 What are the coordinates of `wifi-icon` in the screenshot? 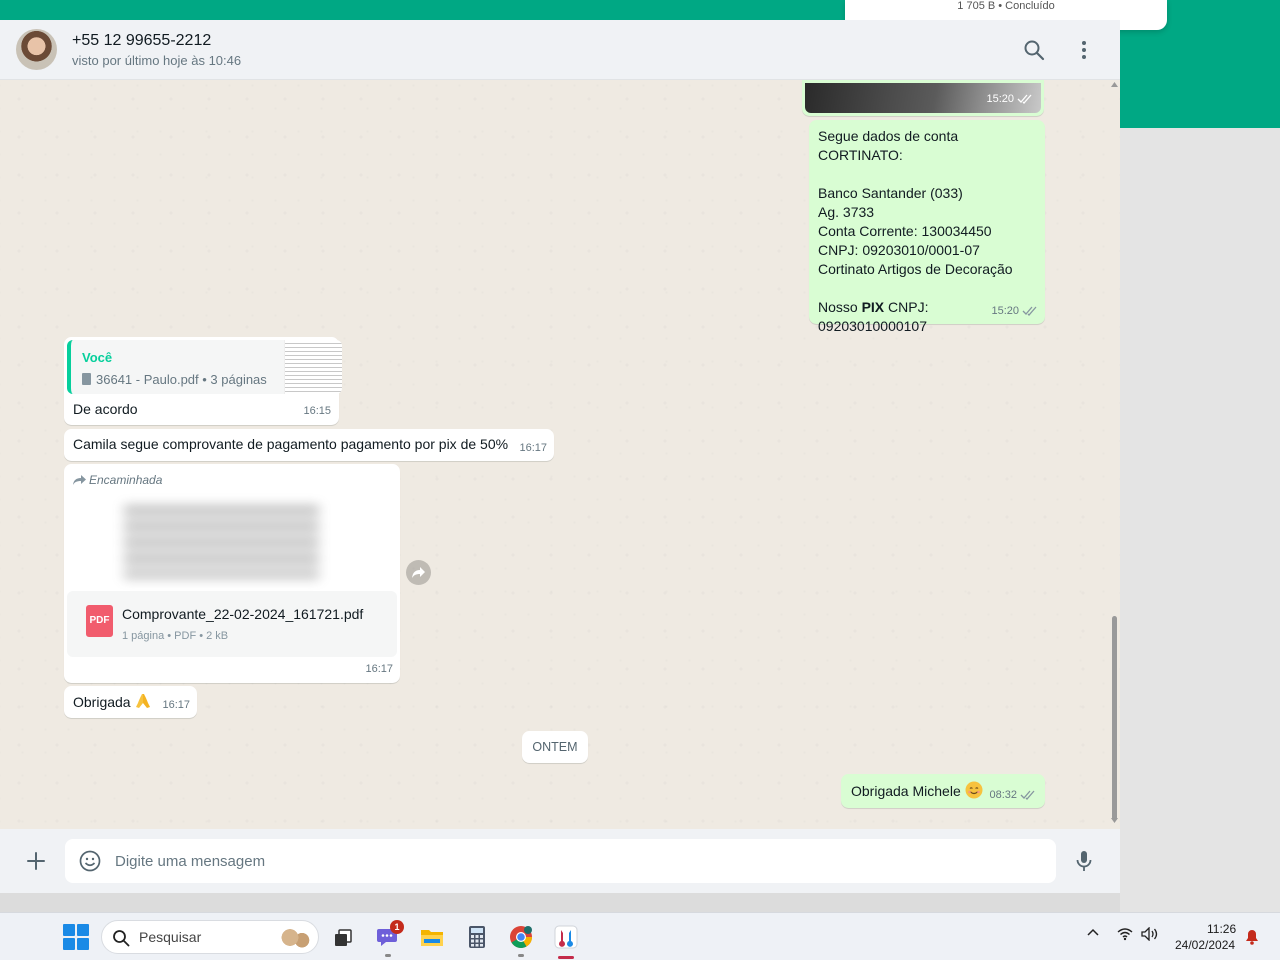 It's located at (1125, 934).